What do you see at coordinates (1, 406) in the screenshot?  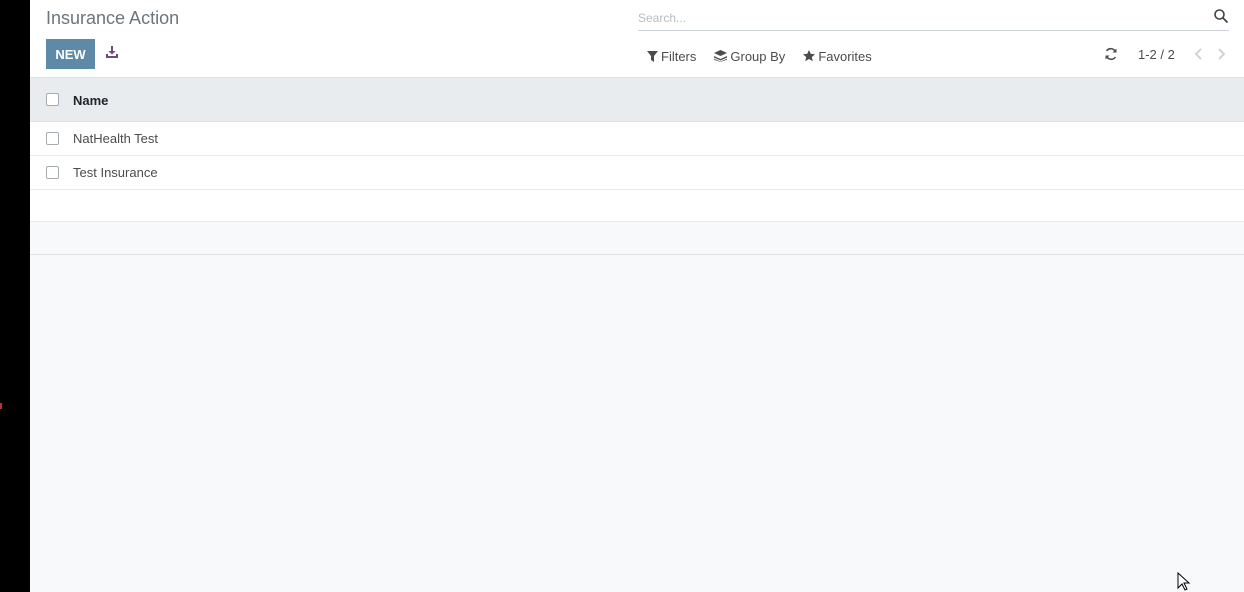 I see `left-strip-mark` at bounding box center [1, 406].